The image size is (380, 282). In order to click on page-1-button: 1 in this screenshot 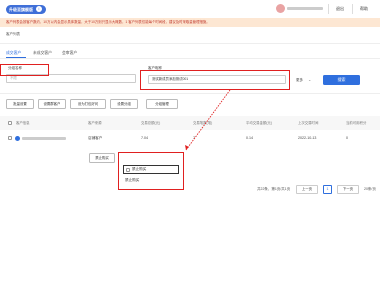, I will do `click(327, 189)`.